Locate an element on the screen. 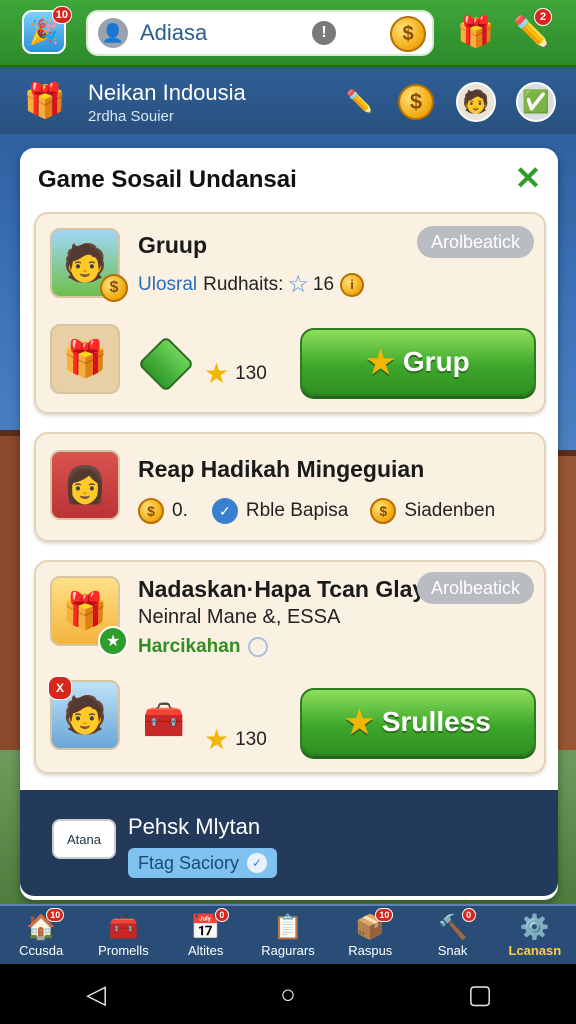  nav-item-home: 10 🏠 Ccusda is located at coordinates (41, 935).